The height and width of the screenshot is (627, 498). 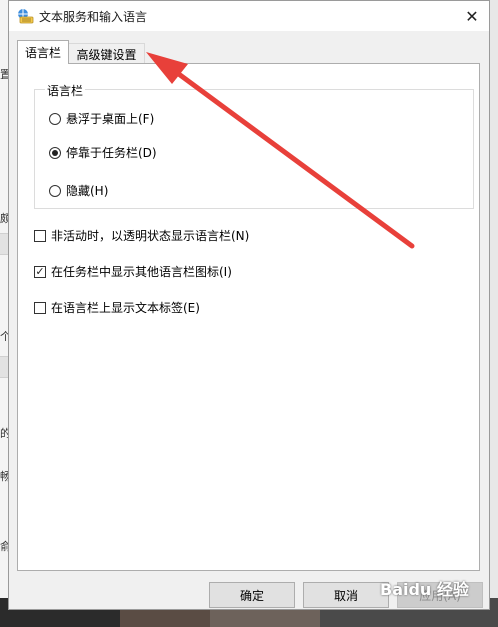 I want to click on tab-language-bar: 语言栏, so click(x=43, y=52).